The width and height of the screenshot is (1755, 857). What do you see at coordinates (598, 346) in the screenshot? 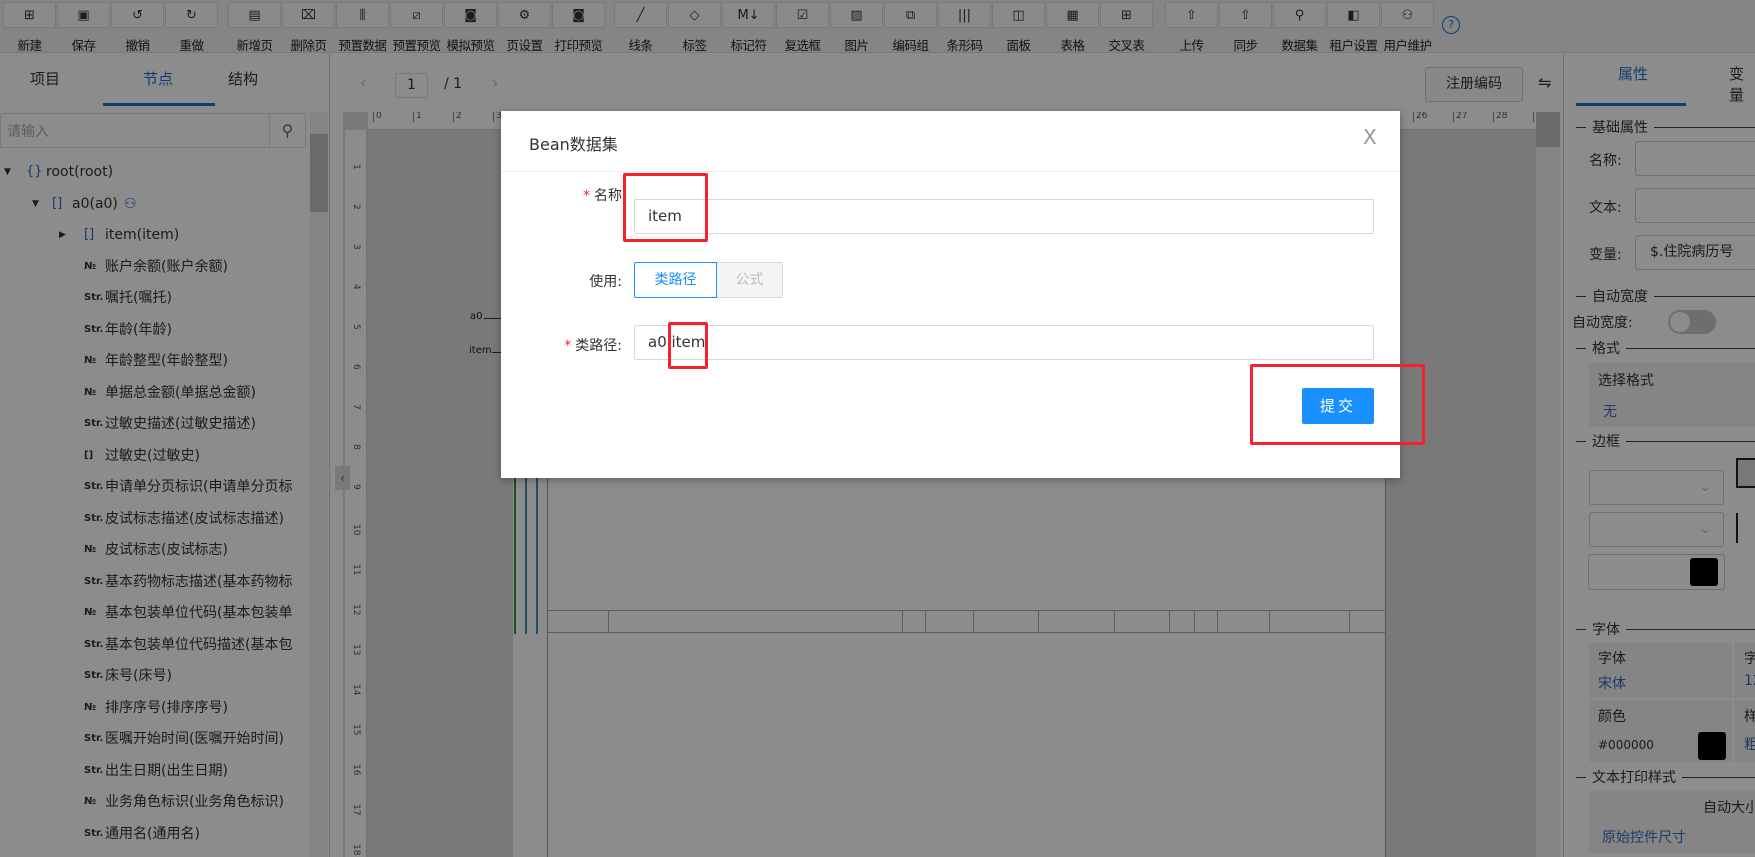
I see `classpath-label-text: 类路径:` at bounding box center [598, 346].